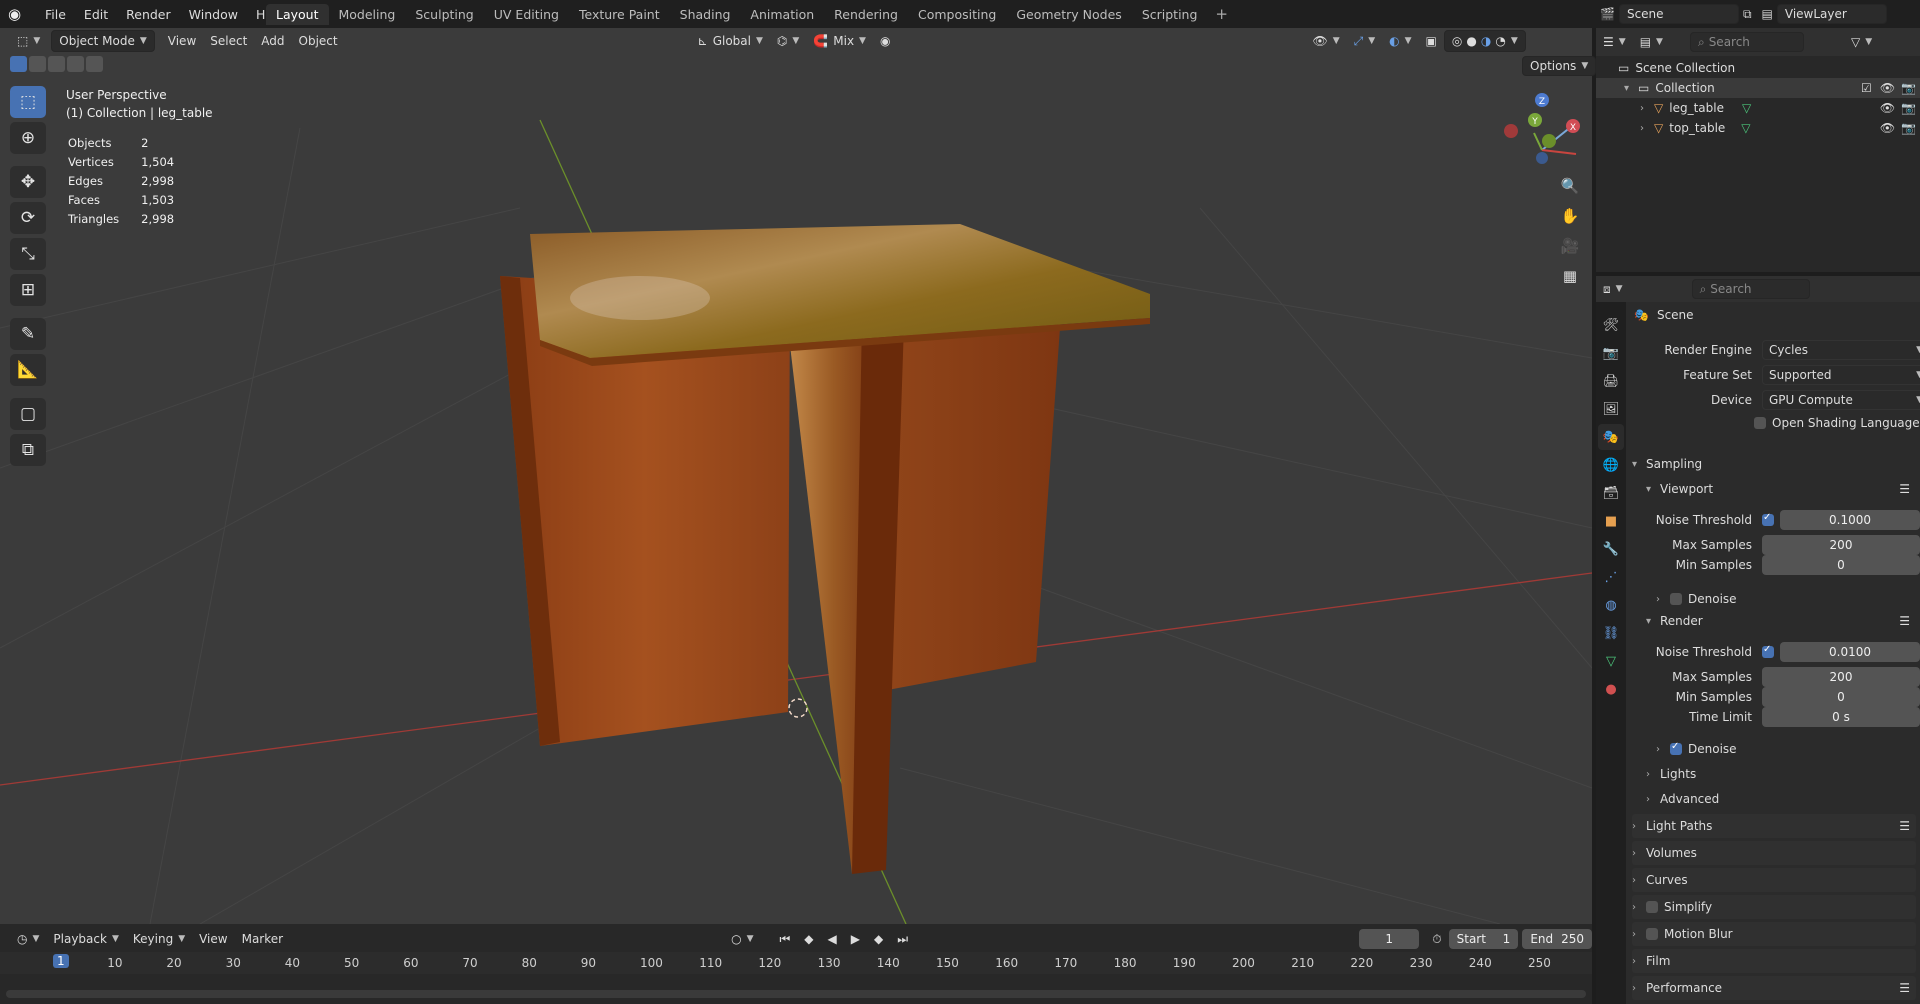 Image resolution: width=1920 pixels, height=1004 pixels. What do you see at coordinates (1841, 400) in the screenshot?
I see `device-select: GPU Compute ▼` at bounding box center [1841, 400].